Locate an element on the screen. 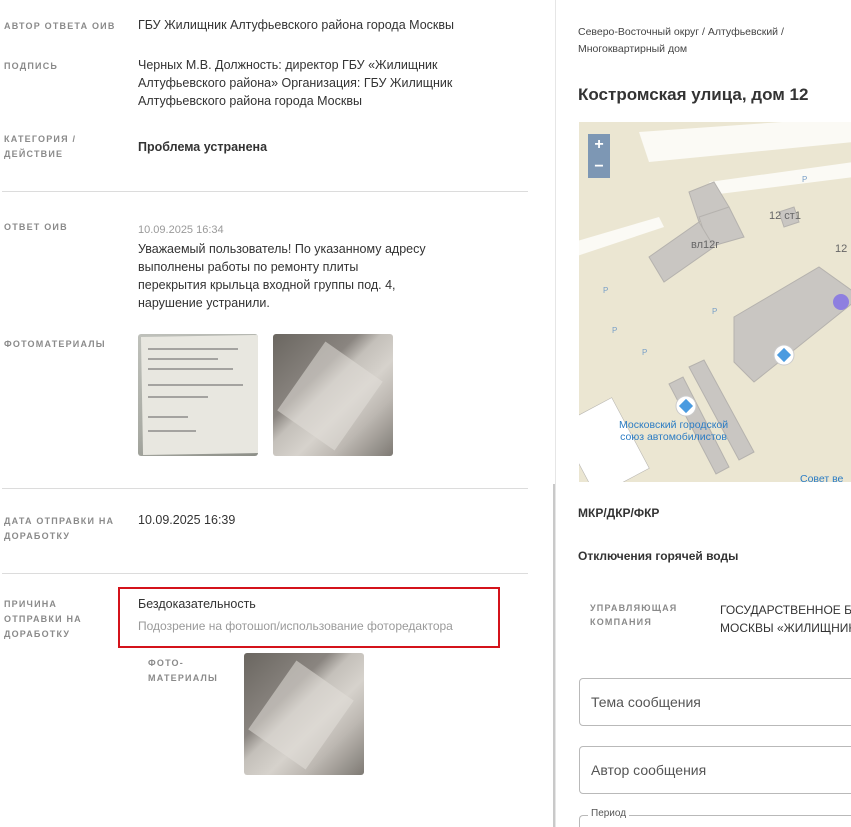 This screenshot has height=827, width=851. photos-label: ФОТОМАТЕРИАЛЫ is located at coordinates (55, 344).